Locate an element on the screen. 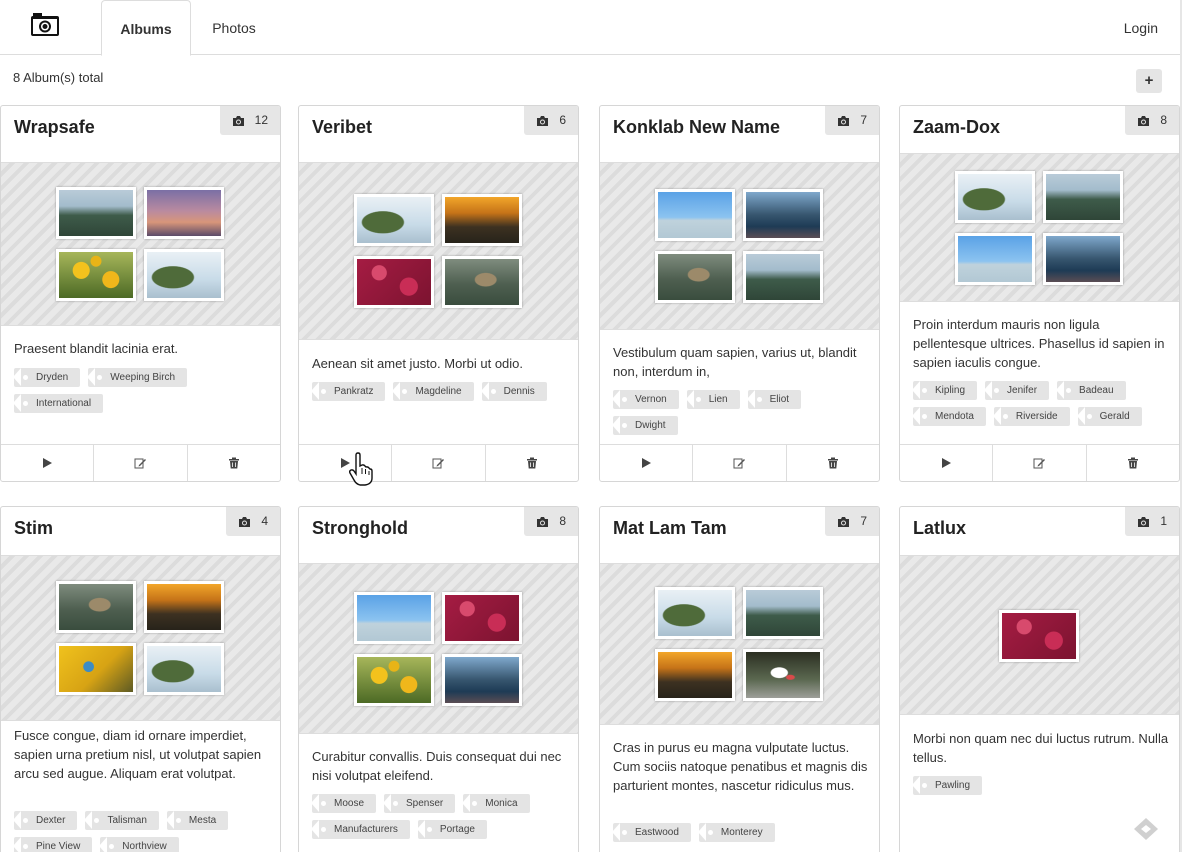  tag-chip: Dryden is located at coordinates (46, 377).